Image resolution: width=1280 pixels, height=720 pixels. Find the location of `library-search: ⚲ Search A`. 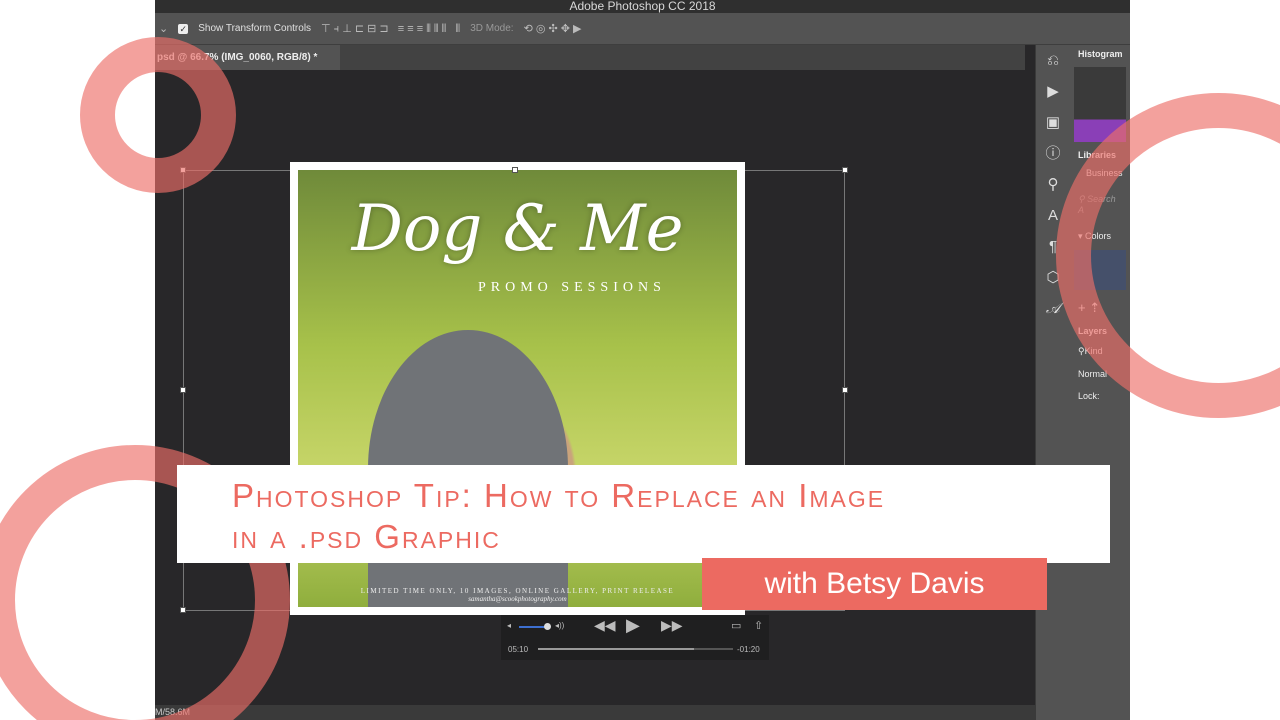

library-search: ⚲ Search A is located at coordinates (1100, 204).